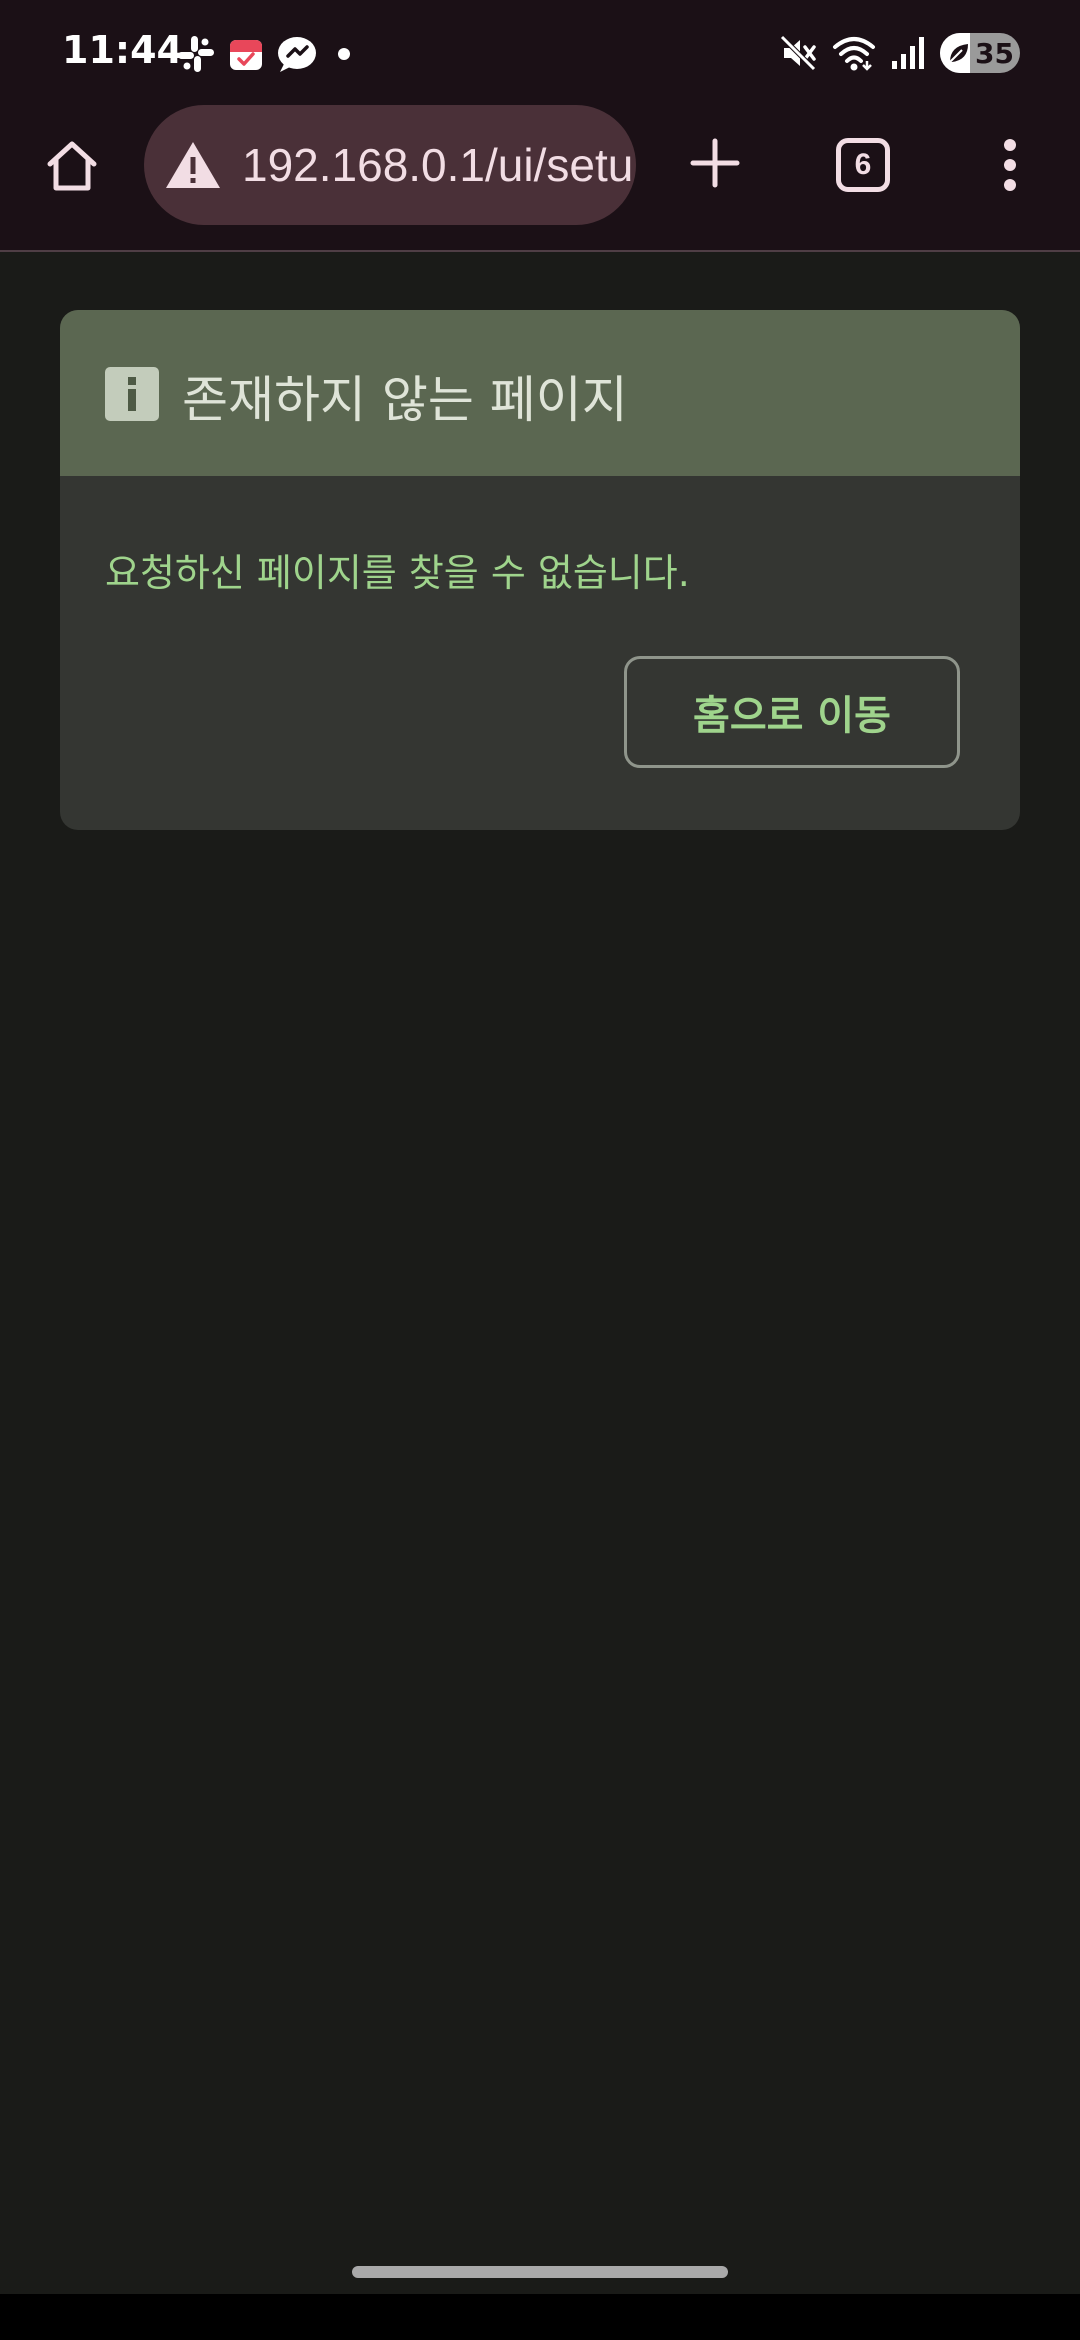 This screenshot has width=1080, height=2340. I want to click on more-vert-icon, so click(1010, 165).